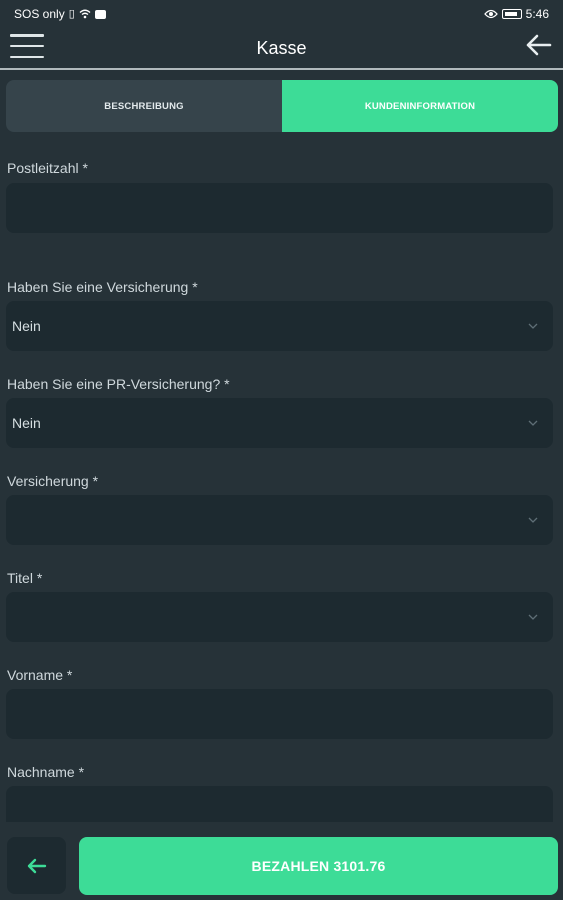 Image resolution: width=563 pixels, height=900 pixels. I want to click on vorname-label: Vorname *, so click(40, 675).